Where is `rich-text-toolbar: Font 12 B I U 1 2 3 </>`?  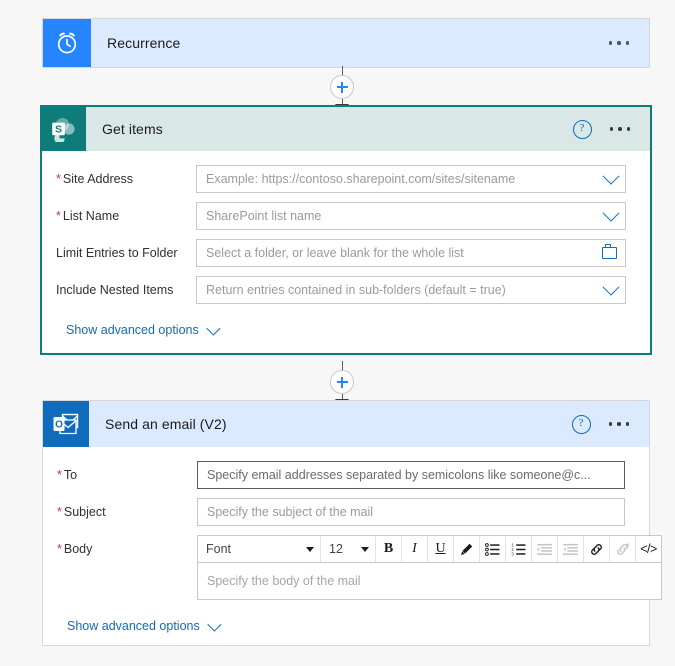 rich-text-toolbar: Font 12 B I U 1 2 3 </> is located at coordinates (429, 549).